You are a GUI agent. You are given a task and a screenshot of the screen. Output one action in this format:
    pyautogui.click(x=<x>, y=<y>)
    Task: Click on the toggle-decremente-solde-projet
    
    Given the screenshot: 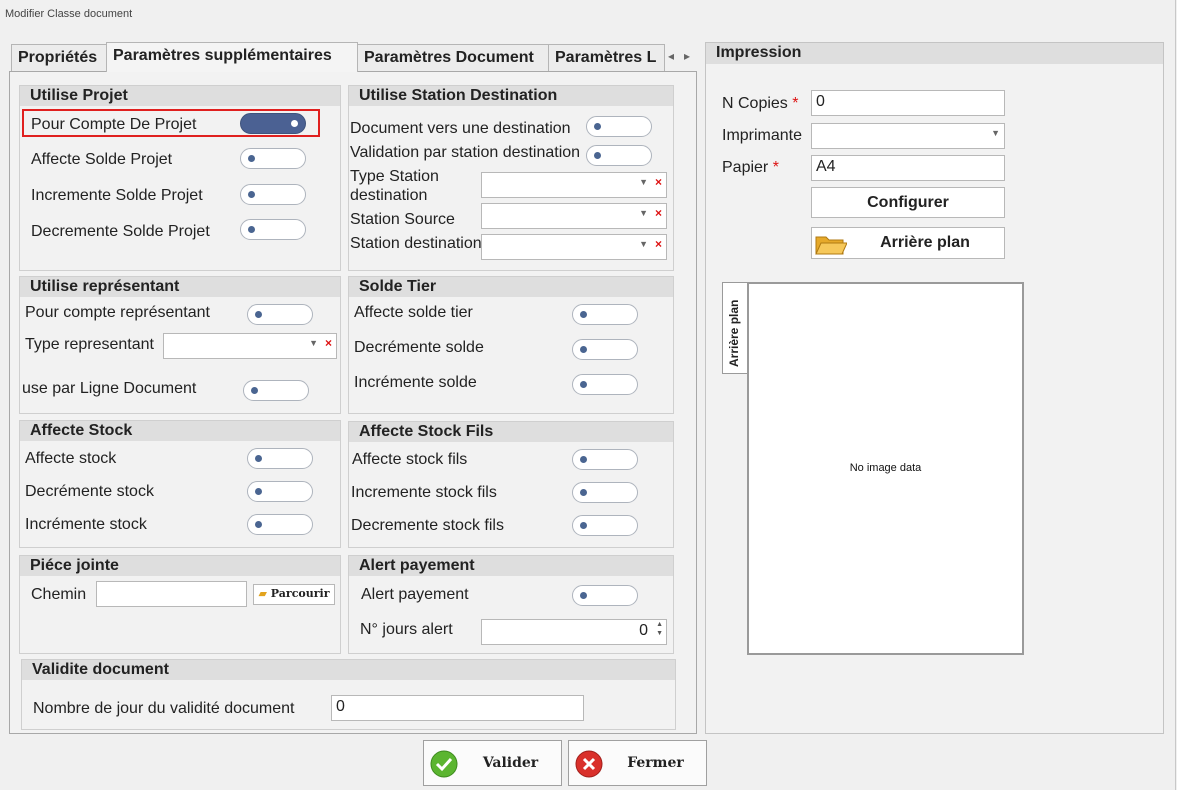 What is the action you would take?
    pyautogui.click(x=273, y=229)
    